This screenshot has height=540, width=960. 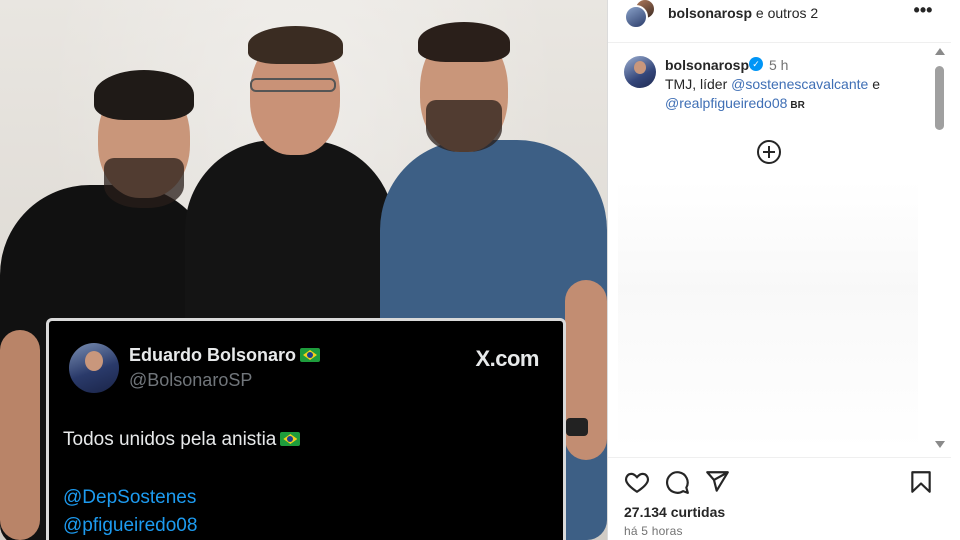 I want to click on mention-link: @sostenescavalcante, so click(x=799, y=84).